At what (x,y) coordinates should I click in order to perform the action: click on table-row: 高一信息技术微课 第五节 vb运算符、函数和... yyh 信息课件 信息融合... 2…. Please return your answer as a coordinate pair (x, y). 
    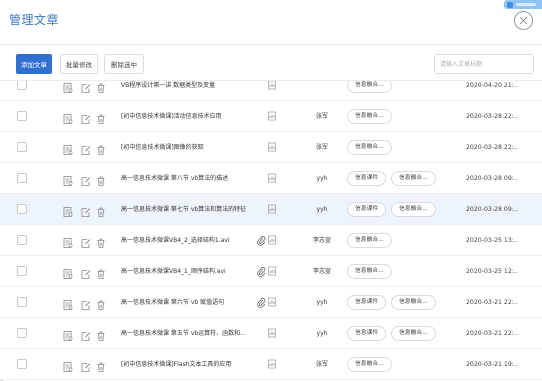
    Looking at the image, I should click on (271, 333).